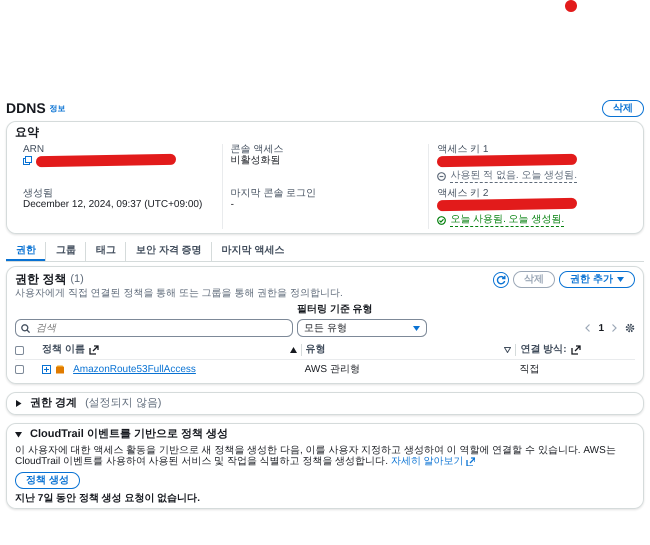 The height and width of the screenshot is (545, 650). I want to click on page-title: DDNS, so click(26, 108).